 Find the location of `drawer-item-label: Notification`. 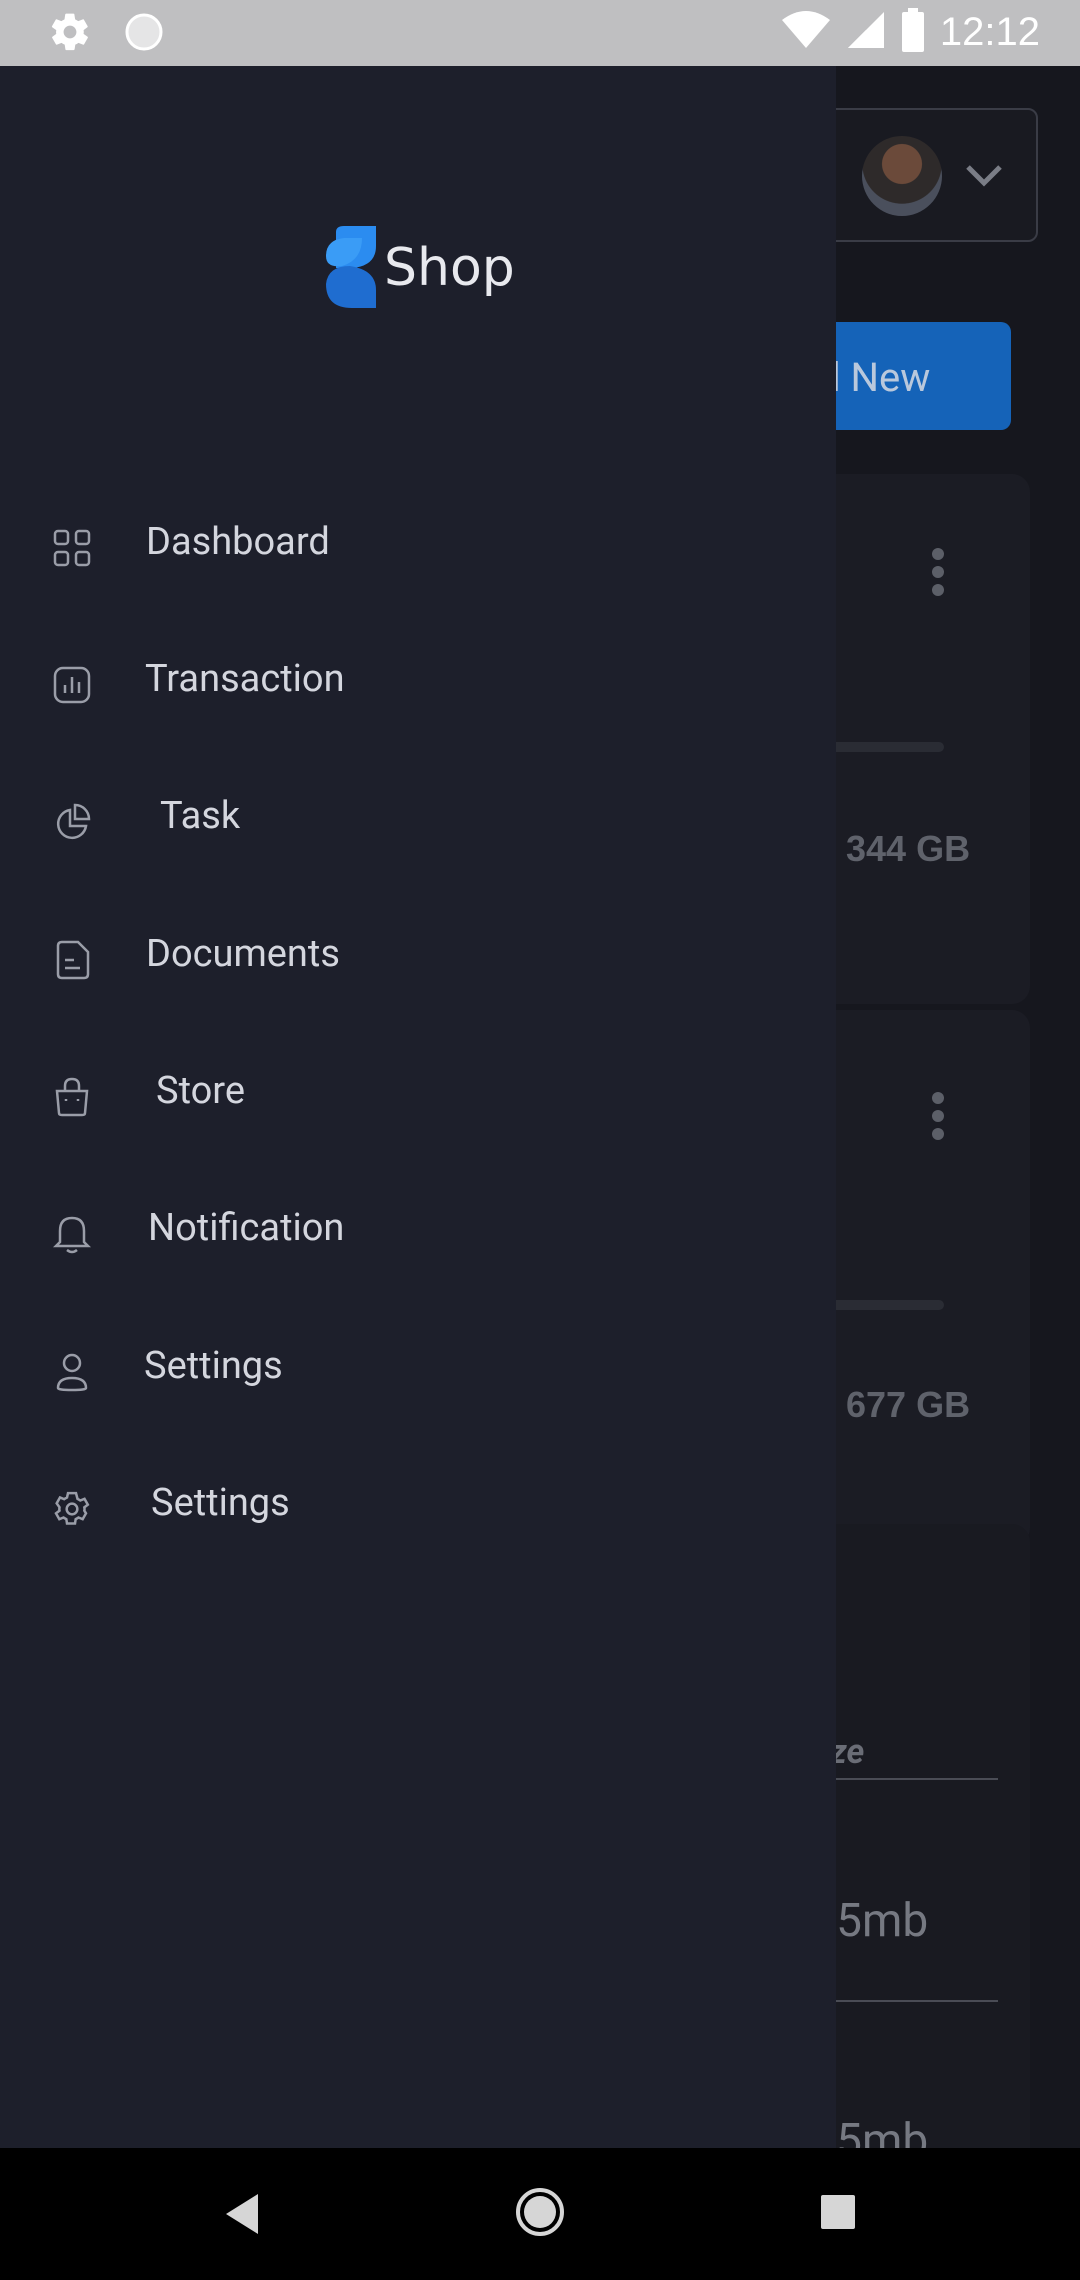

drawer-item-label: Notification is located at coordinates (246, 1228).